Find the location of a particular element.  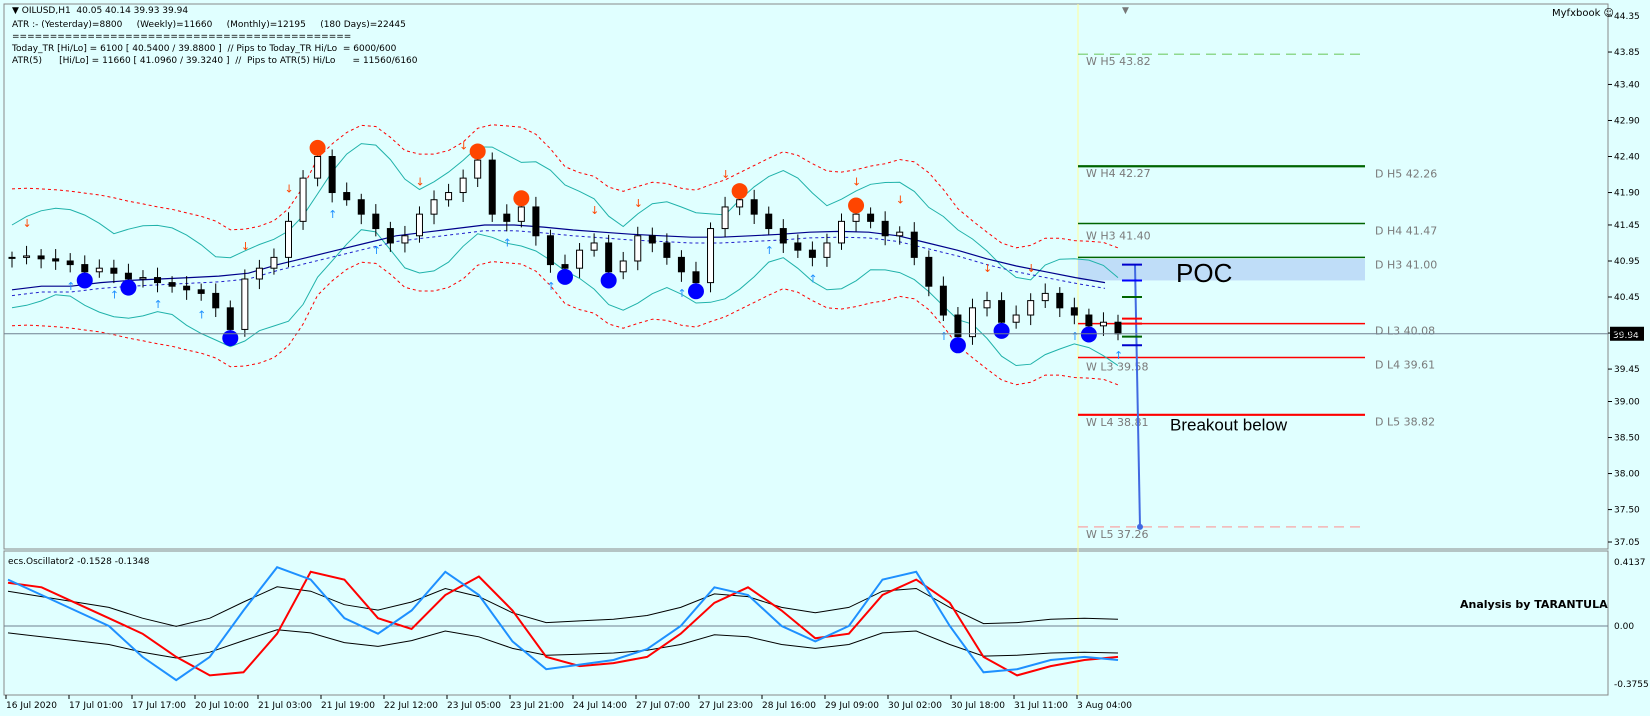

breakout-arrow-line is located at coordinates (1137, 395).